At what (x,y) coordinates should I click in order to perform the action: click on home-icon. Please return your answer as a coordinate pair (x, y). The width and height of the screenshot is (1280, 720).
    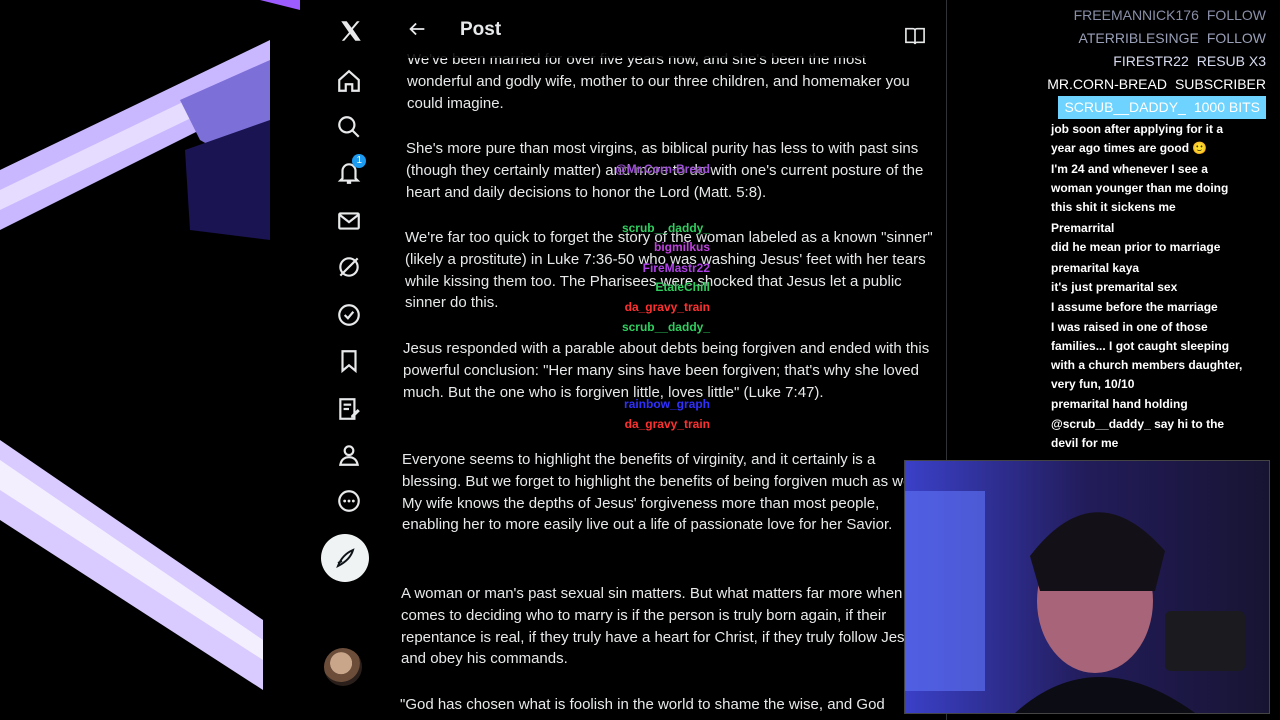
    Looking at the image, I should click on (349, 81).